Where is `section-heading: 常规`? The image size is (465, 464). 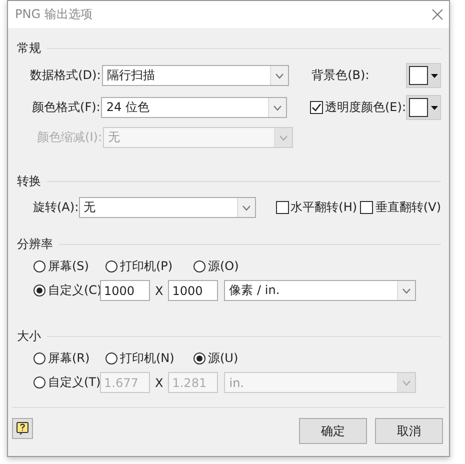
section-heading: 常规 is located at coordinates (29, 48).